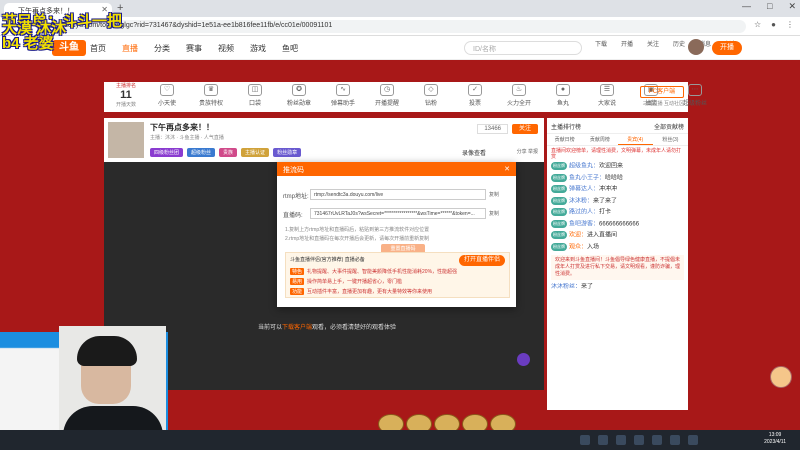 Image resolution: width=800 pixels, height=450 pixels. What do you see at coordinates (523, 359) in the screenshot?
I see `floating-ball-icon` at bounding box center [523, 359].